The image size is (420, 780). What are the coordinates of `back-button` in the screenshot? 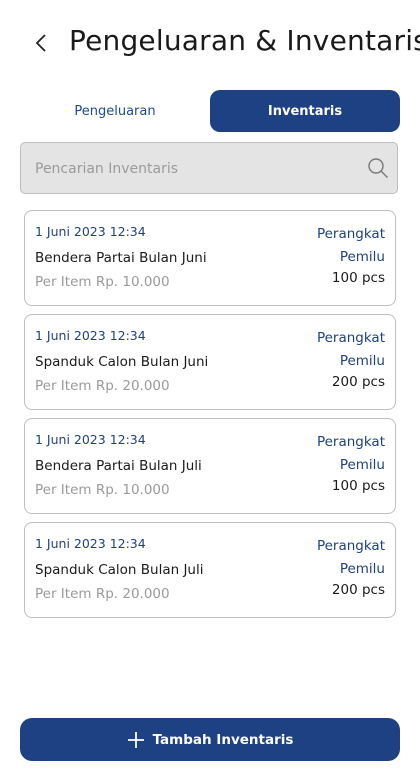 It's located at (41, 43).